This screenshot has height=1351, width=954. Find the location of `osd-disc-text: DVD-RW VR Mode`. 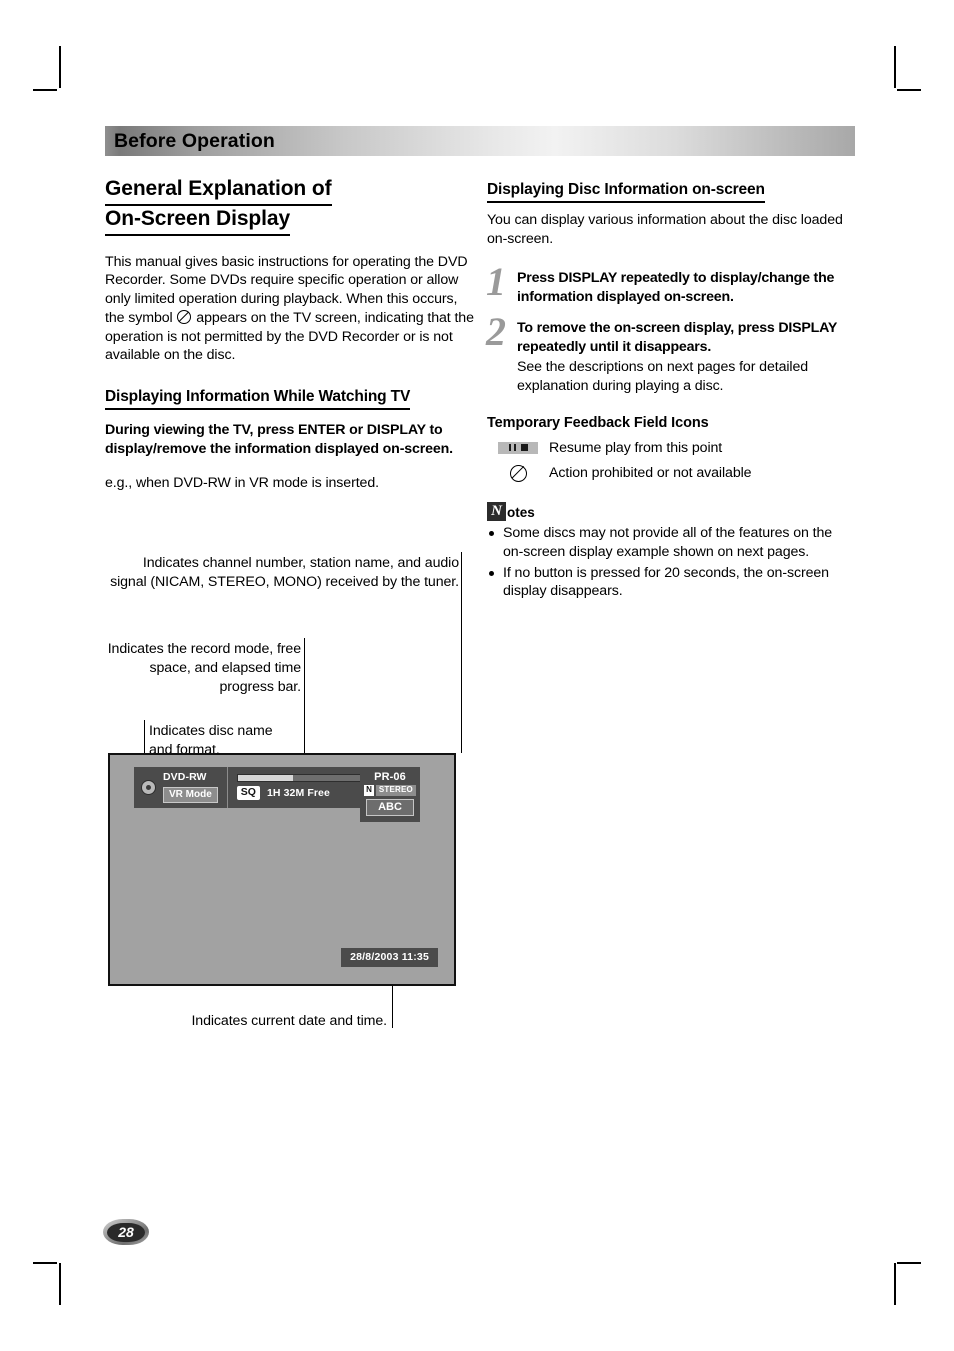

osd-disc-text: DVD-RW VR Mode is located at coordinates (190, 787).